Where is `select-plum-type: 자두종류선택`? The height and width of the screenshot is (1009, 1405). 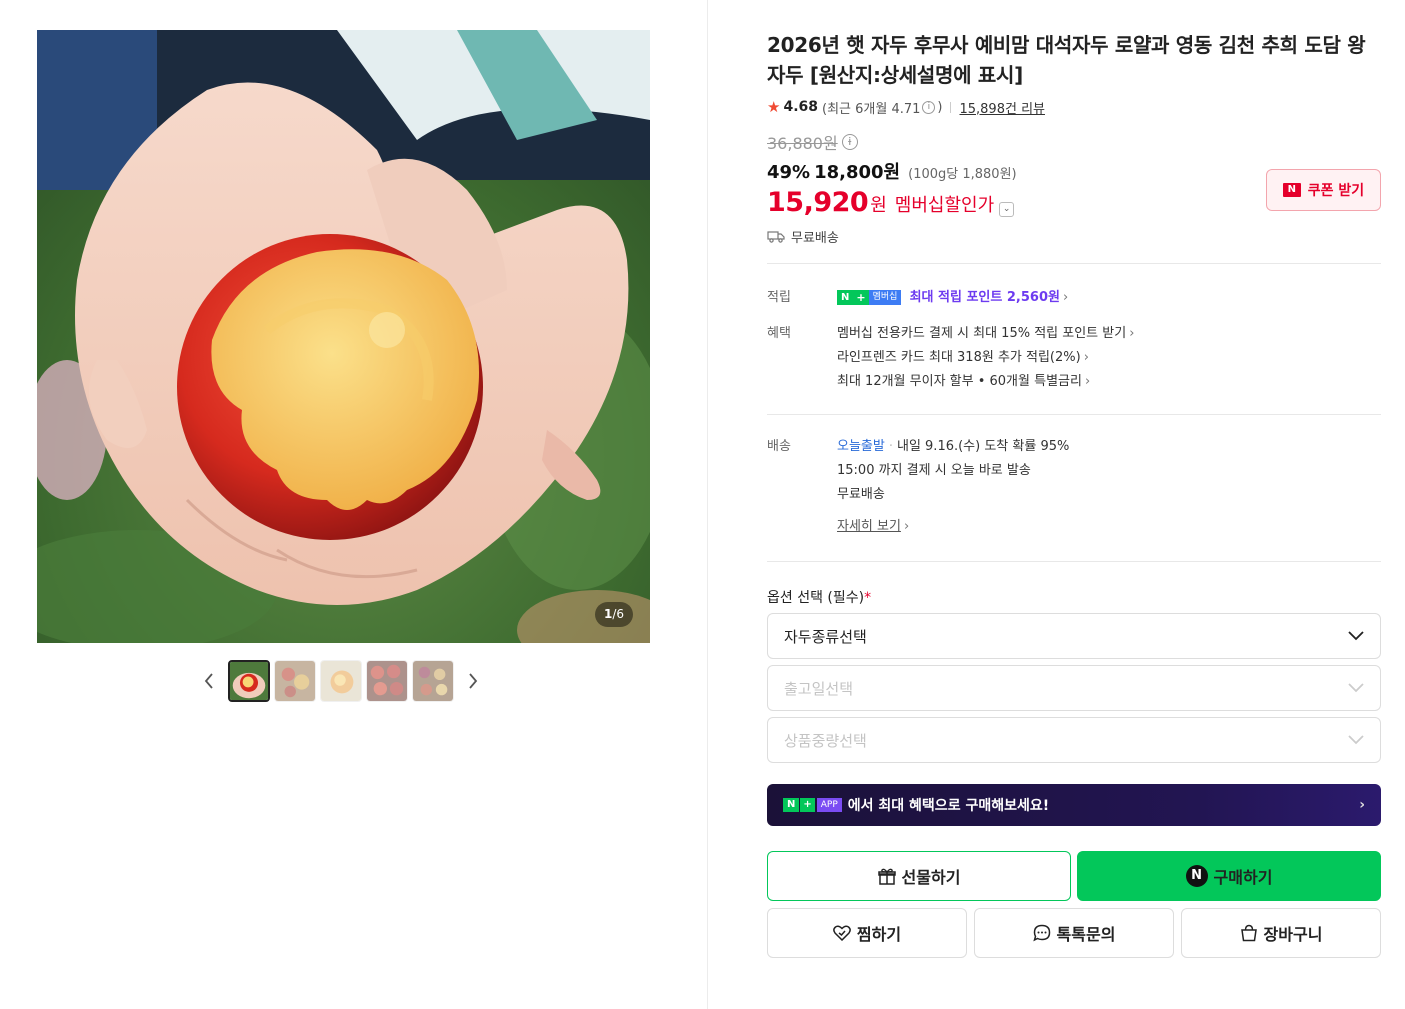
select-plum-type: 자두종류선택 is located at coordinates (1074, 636).